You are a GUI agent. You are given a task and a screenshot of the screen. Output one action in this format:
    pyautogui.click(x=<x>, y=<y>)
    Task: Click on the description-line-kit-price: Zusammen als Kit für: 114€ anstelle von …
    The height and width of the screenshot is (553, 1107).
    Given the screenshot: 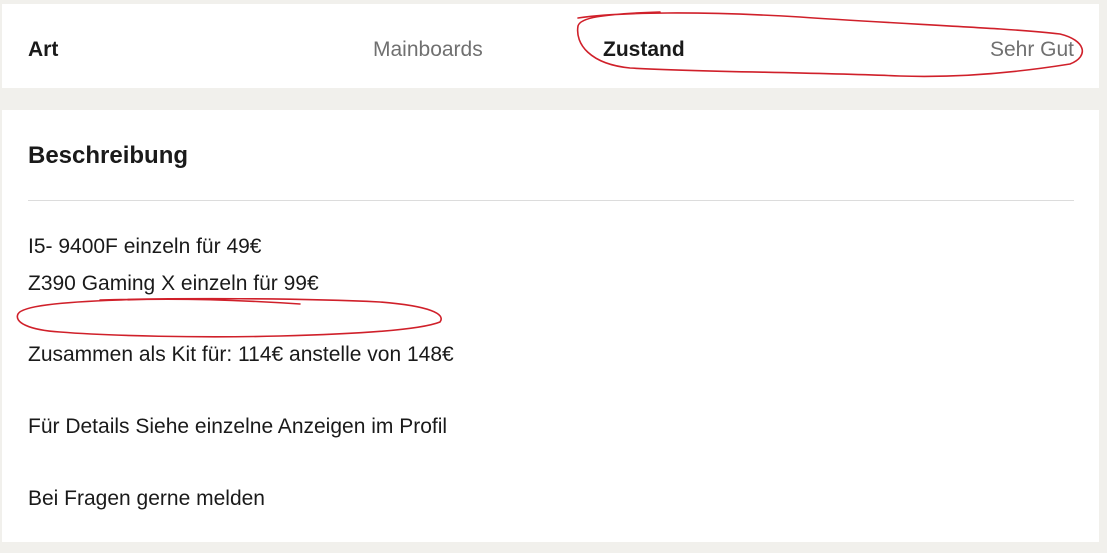 What is the action you would take?
    pyautogui.click(x=241, y=354)
    